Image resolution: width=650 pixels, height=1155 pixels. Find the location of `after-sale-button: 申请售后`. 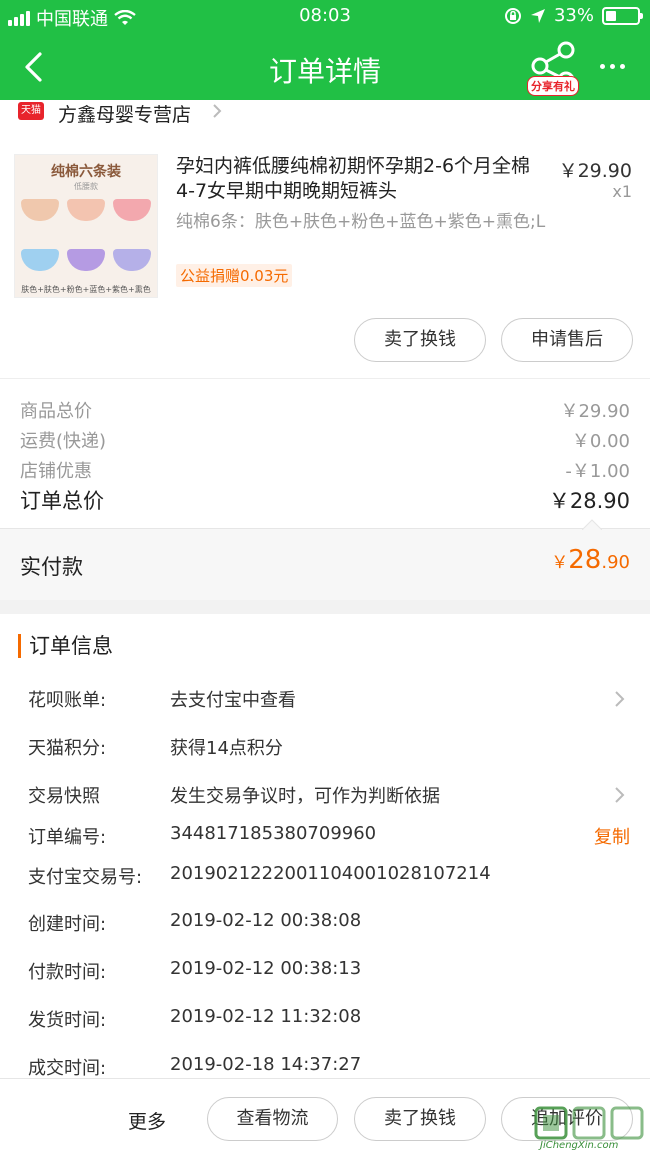

after-sale-button: 申请售后 is located at coordinates (567, 340).